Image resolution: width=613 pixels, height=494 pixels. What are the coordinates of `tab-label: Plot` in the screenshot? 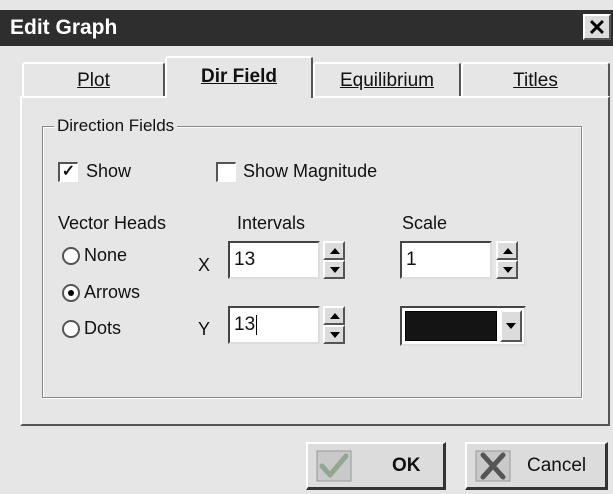 It's located at (93, 80).